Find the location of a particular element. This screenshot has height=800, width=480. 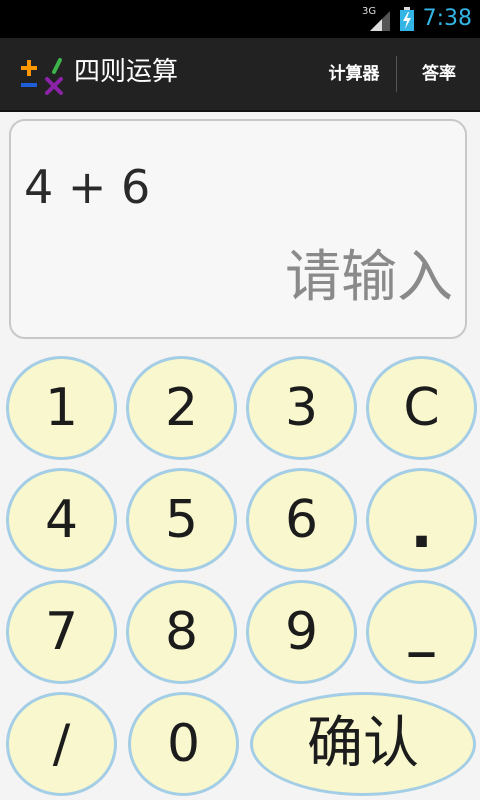

key-0: 0 is located at coordinates (183, 744).